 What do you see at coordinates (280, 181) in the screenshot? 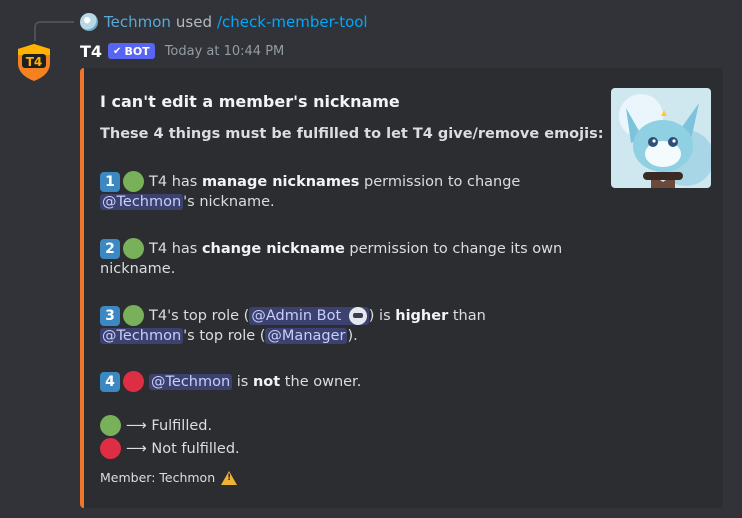
I see `item-1-text-bold: manage nicknames` at bounding box center [280, 181].